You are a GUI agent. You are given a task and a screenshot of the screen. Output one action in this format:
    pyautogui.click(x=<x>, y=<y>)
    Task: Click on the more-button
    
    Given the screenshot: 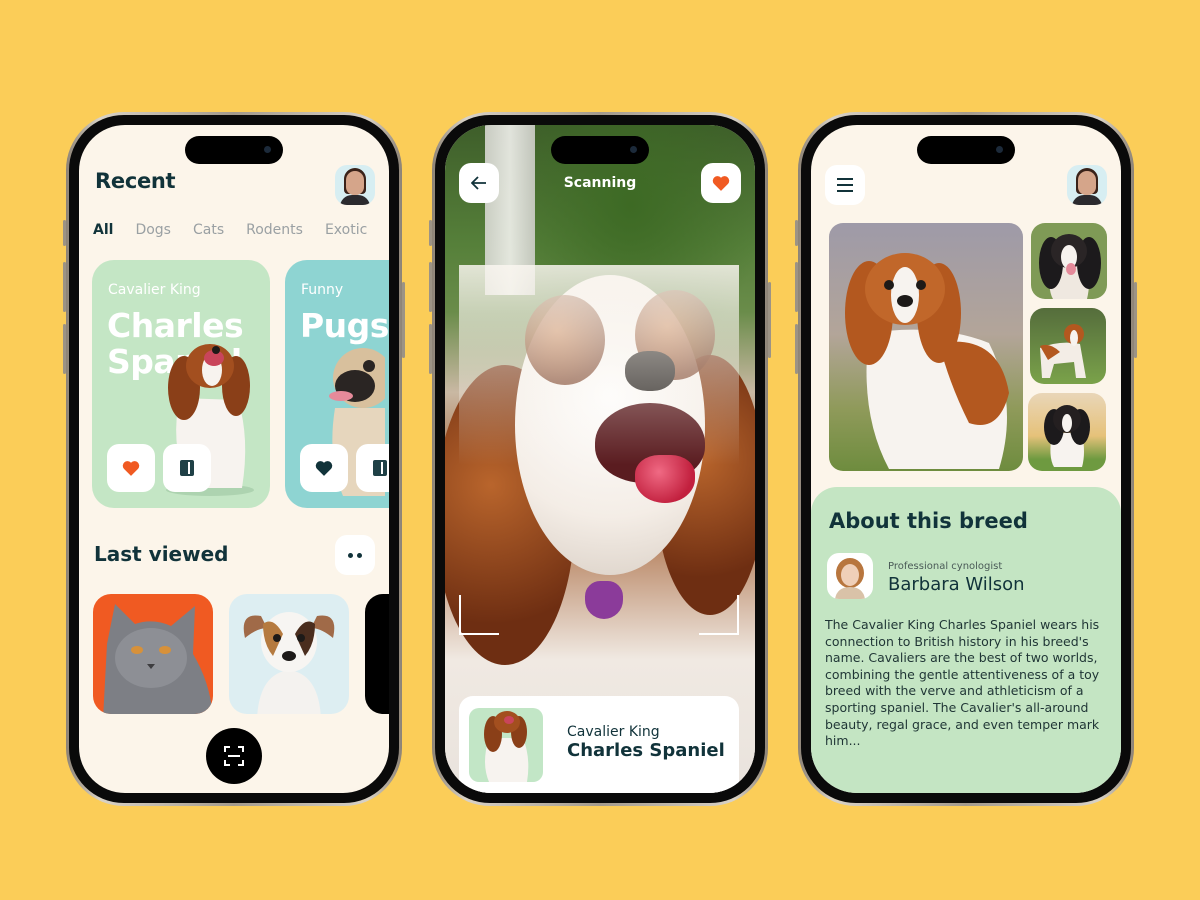 What is the action you would take?
    pyautogui.click(x=355, y=555)
    